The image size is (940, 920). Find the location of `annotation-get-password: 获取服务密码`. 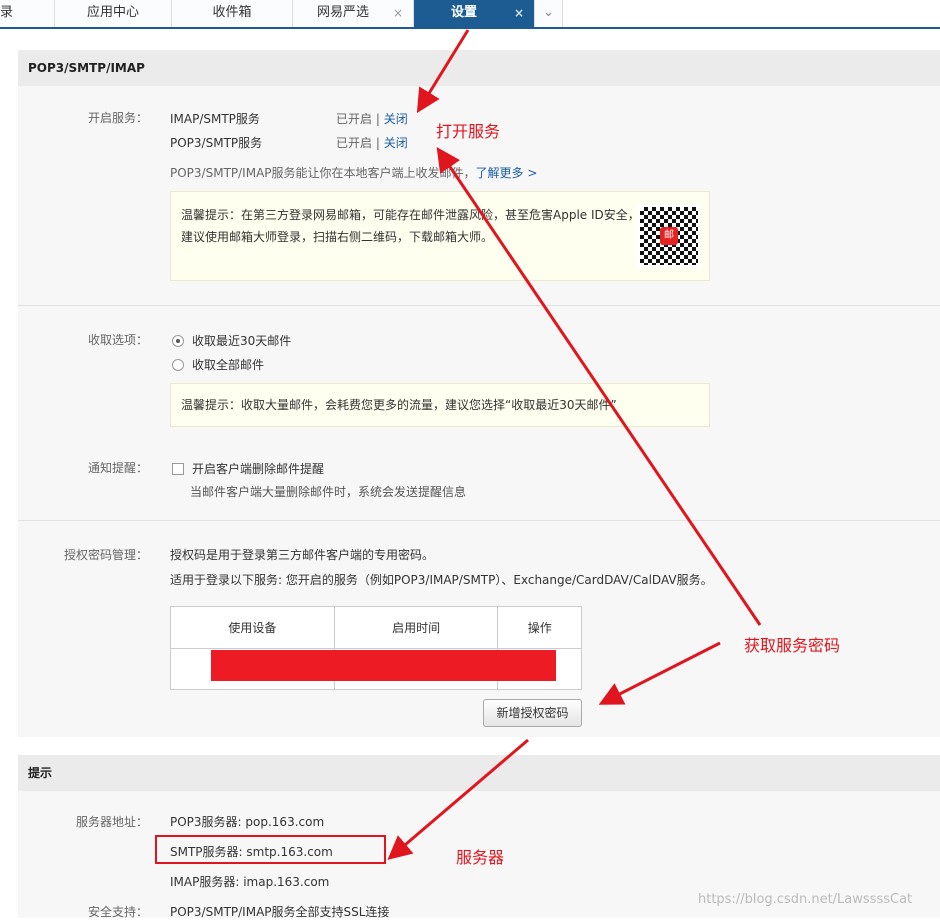

annotation-get-password: 获取服务密码 is located at coordinates (792, 645).